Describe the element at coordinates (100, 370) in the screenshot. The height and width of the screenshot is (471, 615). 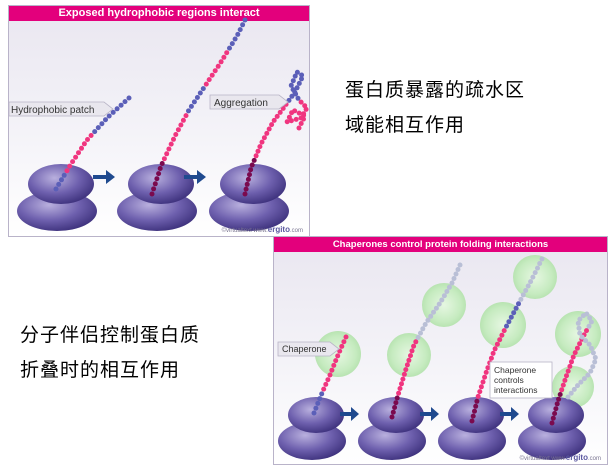
I see `caption-line: 折叠时的相互作用` at that location.